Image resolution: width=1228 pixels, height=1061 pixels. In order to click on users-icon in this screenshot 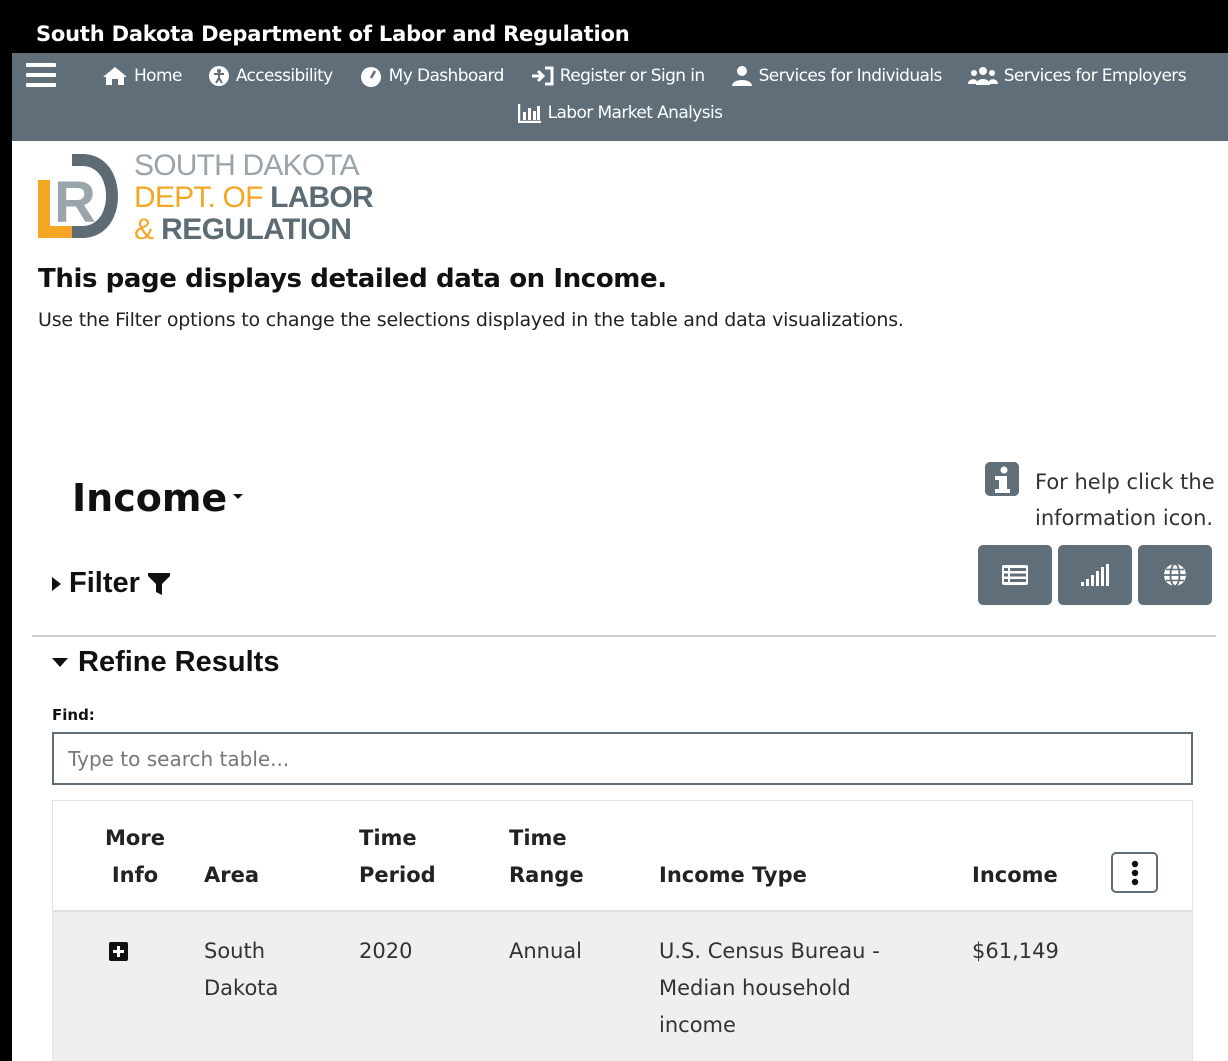, I will do `click(982, 76)`.